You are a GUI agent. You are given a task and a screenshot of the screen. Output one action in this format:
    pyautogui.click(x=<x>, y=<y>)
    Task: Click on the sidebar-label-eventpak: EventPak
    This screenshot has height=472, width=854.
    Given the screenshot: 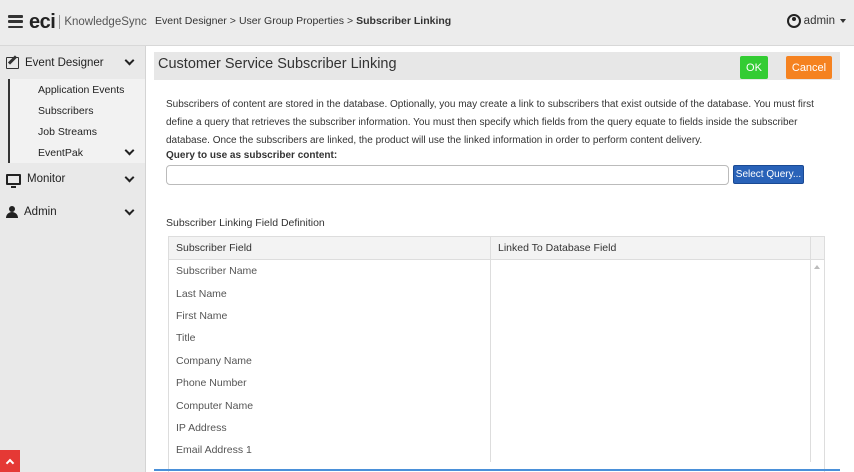 What is the action you would take?
    pyautogui.click(x=60, y=152)
    